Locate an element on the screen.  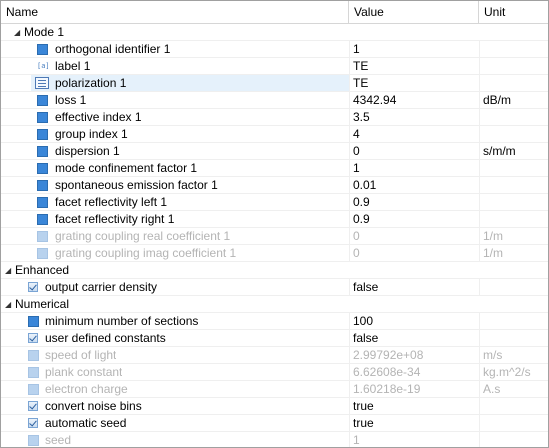
property-name: seed is located at coordinates (58, 440).